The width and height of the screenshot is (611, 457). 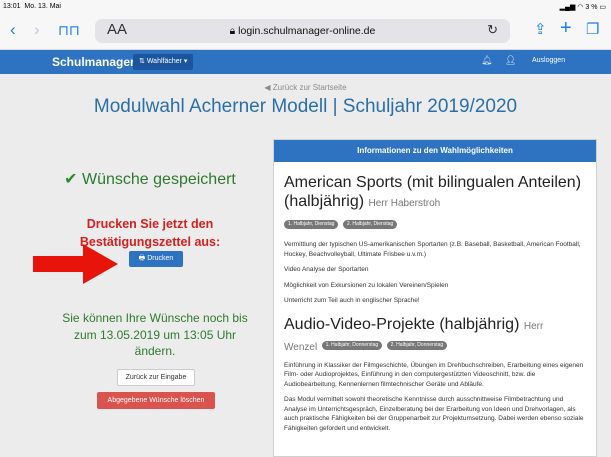 What do you see at coordinates (142, 258) in the screenshot?
I see `printer-icon: 🖶︎` at bounding box center [142, 258].